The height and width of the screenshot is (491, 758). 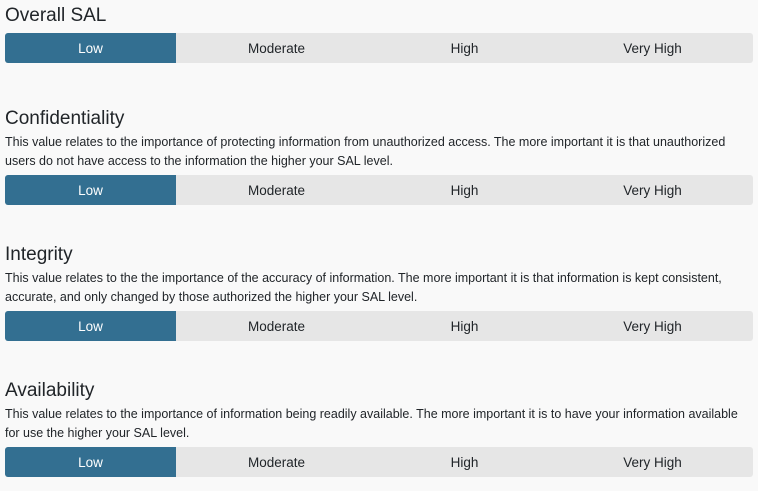 What do you see at coordinates (464, 462) in the screenshot?
I see `availability-high-button: High` at bounding box center [464, 462].